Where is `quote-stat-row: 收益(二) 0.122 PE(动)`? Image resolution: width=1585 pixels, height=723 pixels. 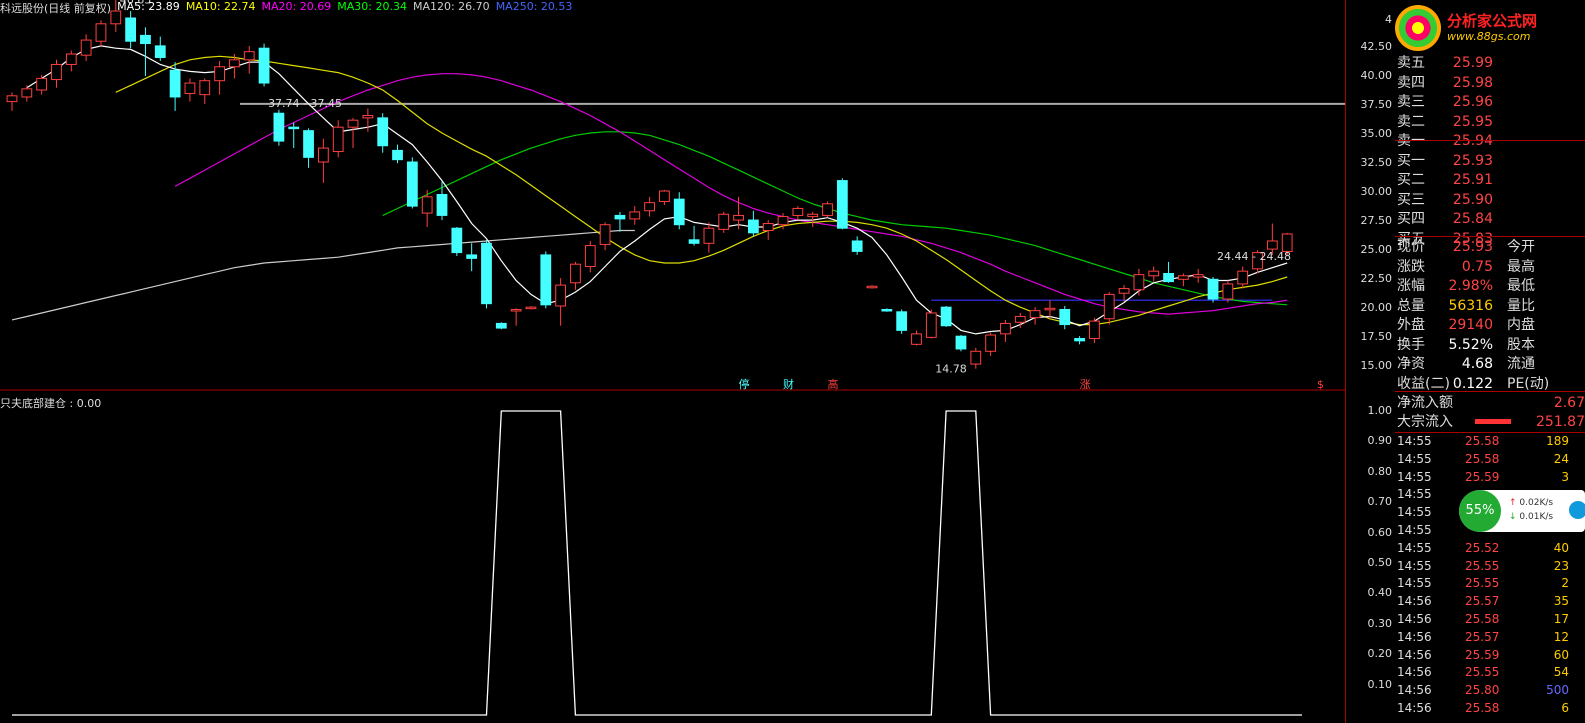 quote-stat-row: 收益(二) 0.122 PE(动) is located at coordinates (1490, 384).